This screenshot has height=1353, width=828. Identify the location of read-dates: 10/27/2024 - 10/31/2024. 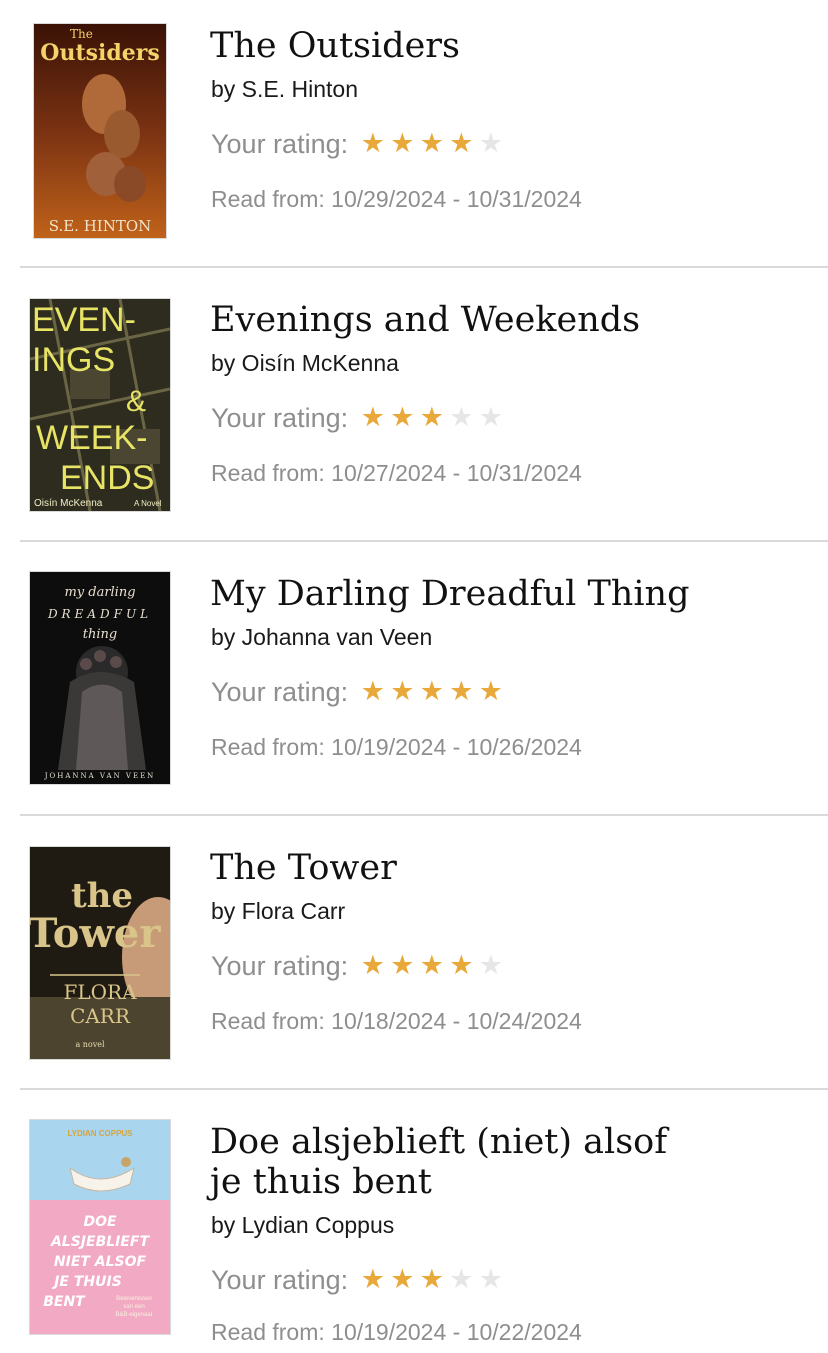
(456, 473).